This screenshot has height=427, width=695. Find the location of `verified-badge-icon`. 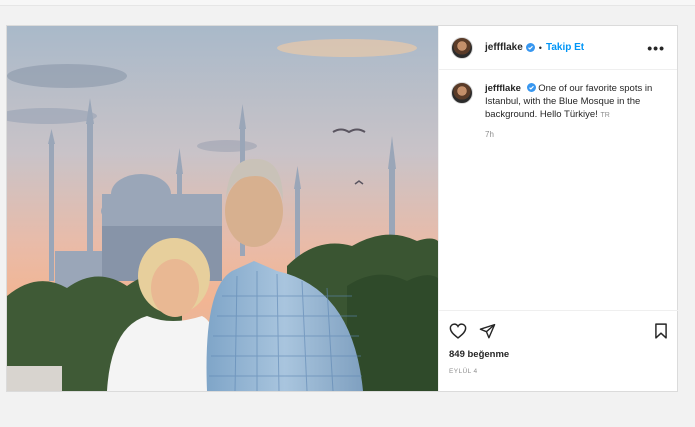

verified-badge-icon is located at coordinates (530, 47).